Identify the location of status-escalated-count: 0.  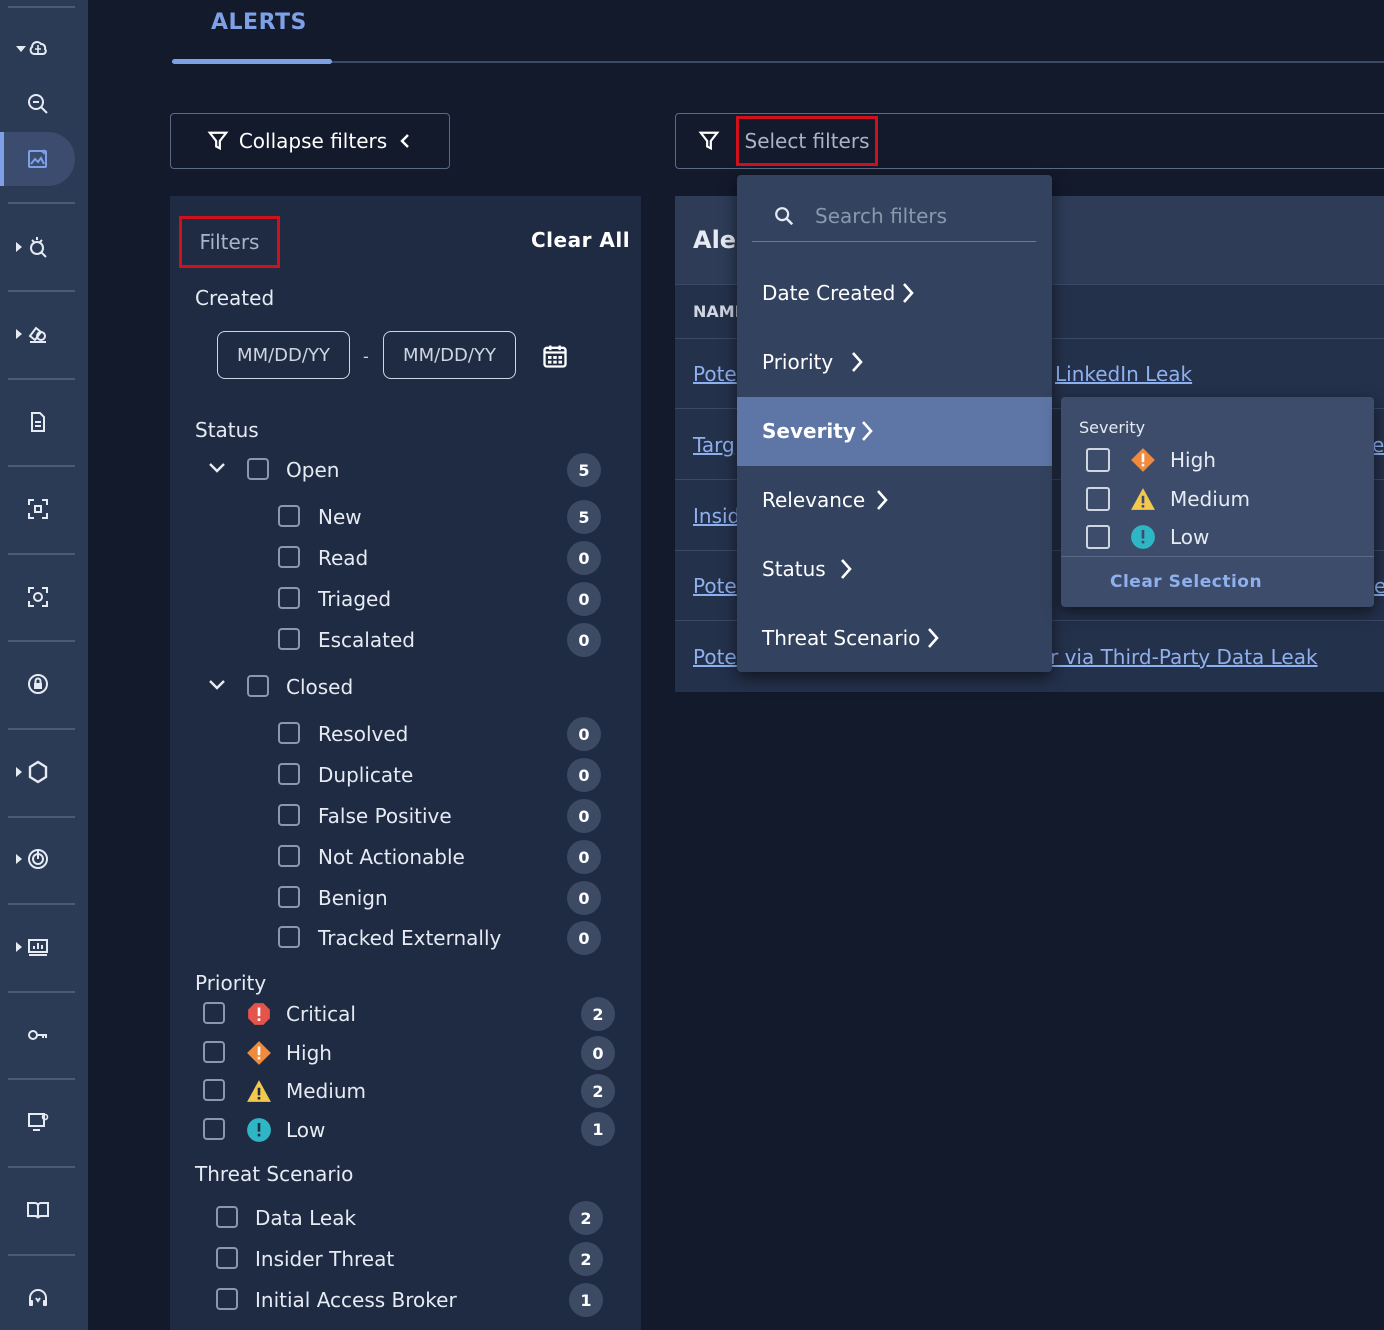
(584, 640).